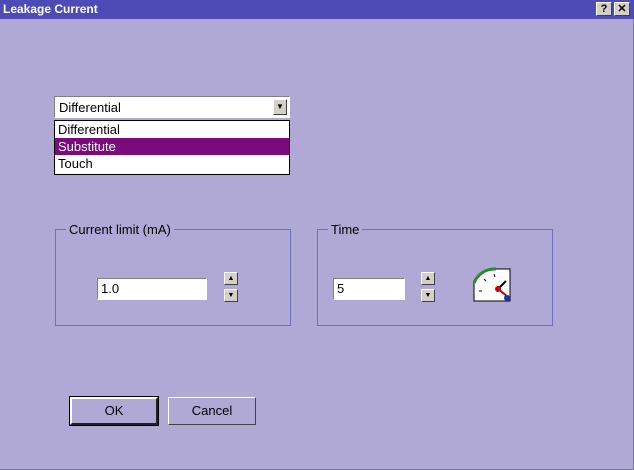 This screenshot has height=470, width=634. What do you see at coordinates (345, 229) in the screenshot?
I see `time-label: Time` at bounding box center [345, 229].